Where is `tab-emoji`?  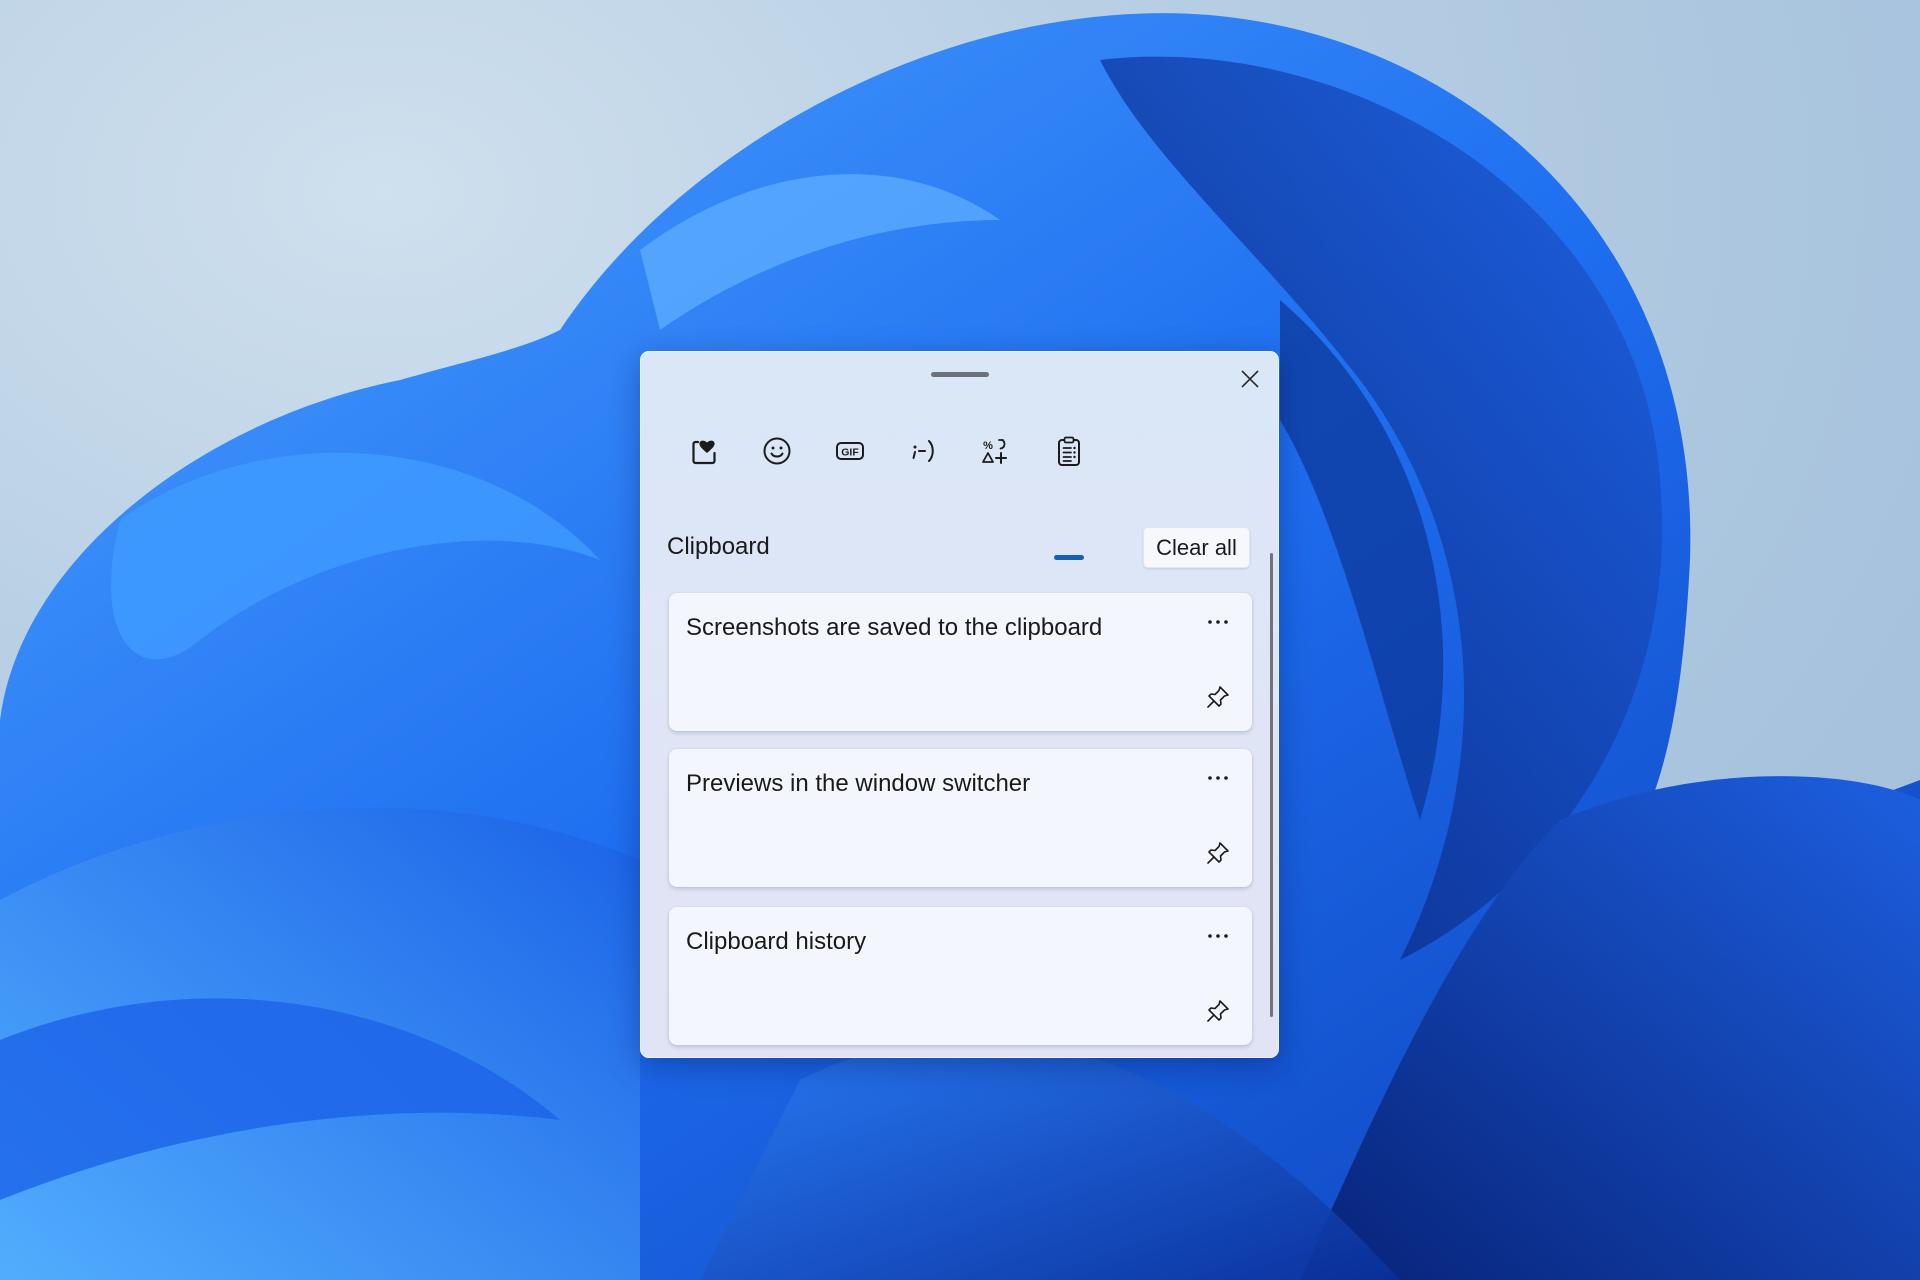
tab-emoji is located at coordinates (777, 451).